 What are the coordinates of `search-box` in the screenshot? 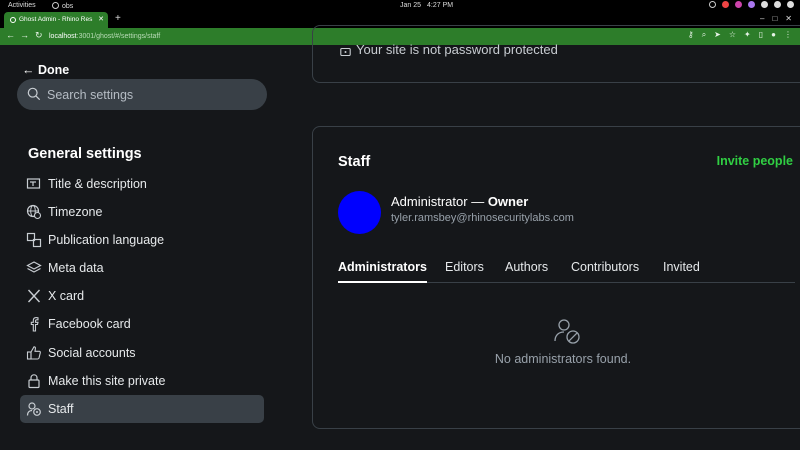 It's located at (142, 94).